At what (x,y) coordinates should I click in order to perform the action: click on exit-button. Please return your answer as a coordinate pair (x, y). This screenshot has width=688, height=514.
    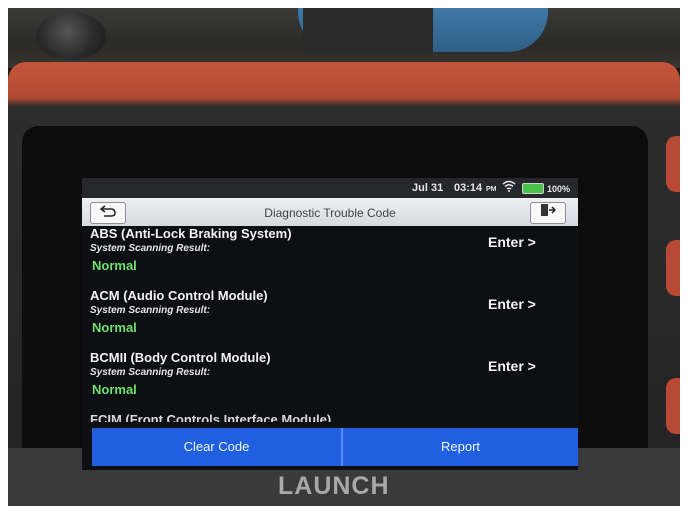
    Looking at the image, I should click on (548, 213).